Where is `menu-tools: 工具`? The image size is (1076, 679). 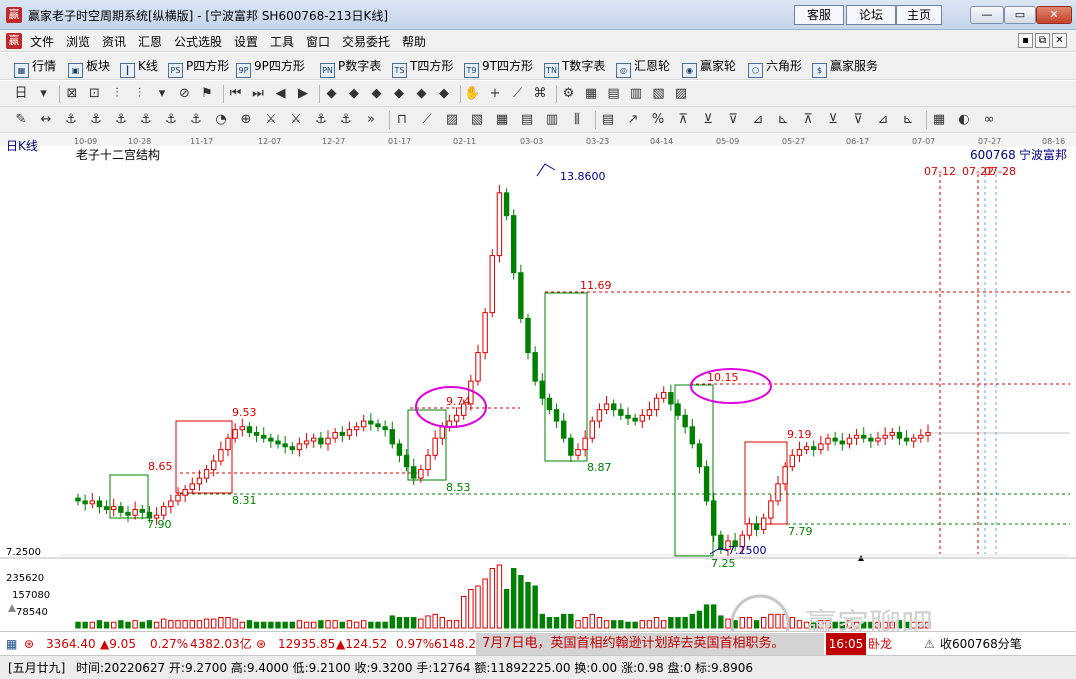
menu-tools: 工具 is located at coordinates (282, 41).